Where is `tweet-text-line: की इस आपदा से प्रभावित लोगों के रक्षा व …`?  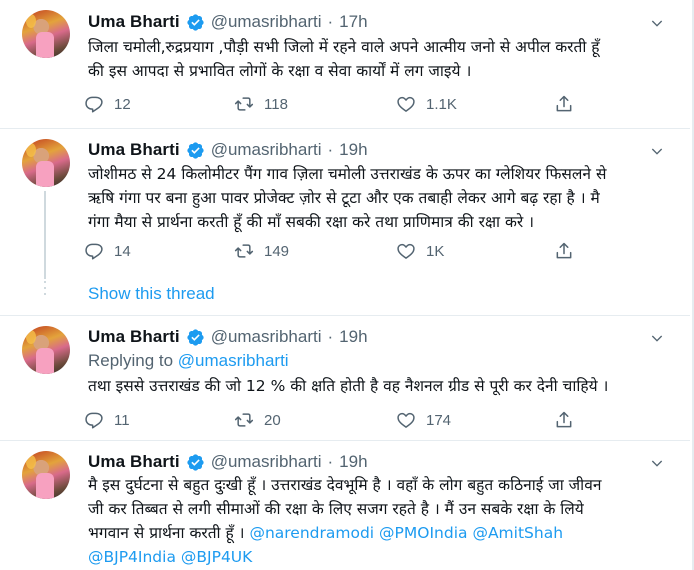
tweet-text-line: की इस आपदा से प्रभावित लोगों के रक्षा व … is located at coordinates (280, 71).